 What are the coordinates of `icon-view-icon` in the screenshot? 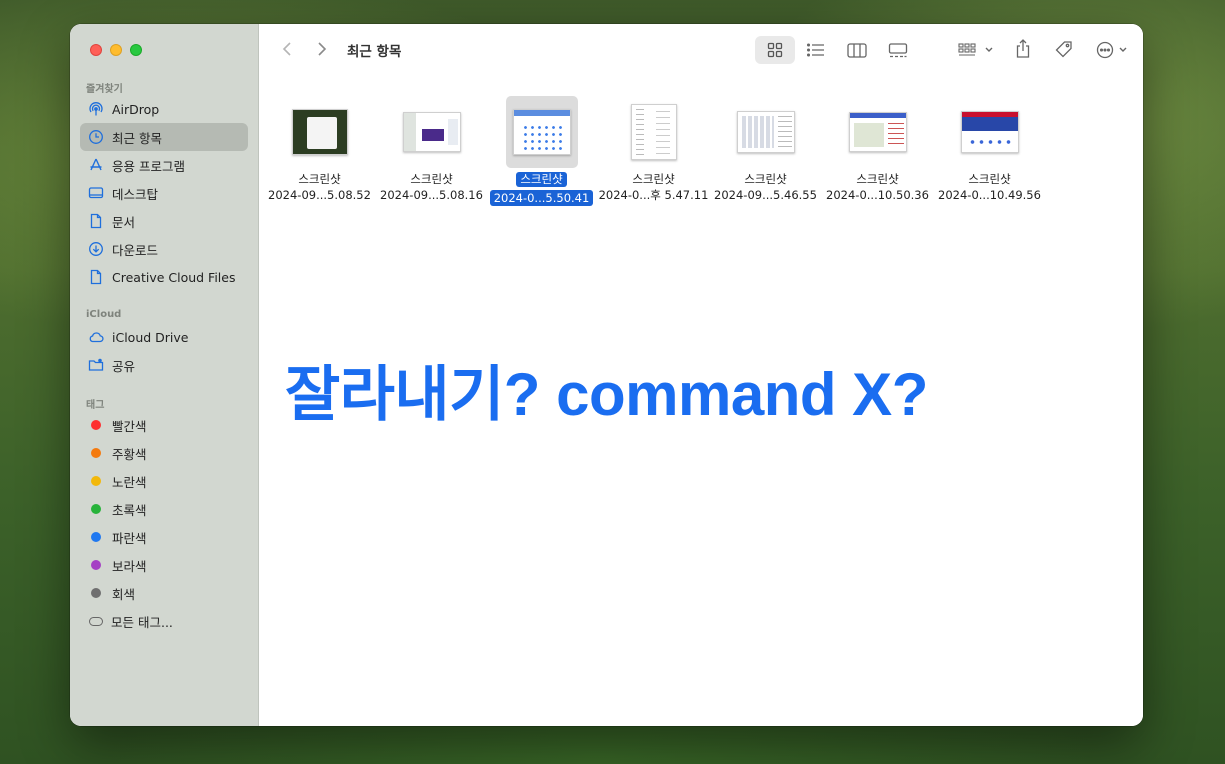 It's located at (775, 50).